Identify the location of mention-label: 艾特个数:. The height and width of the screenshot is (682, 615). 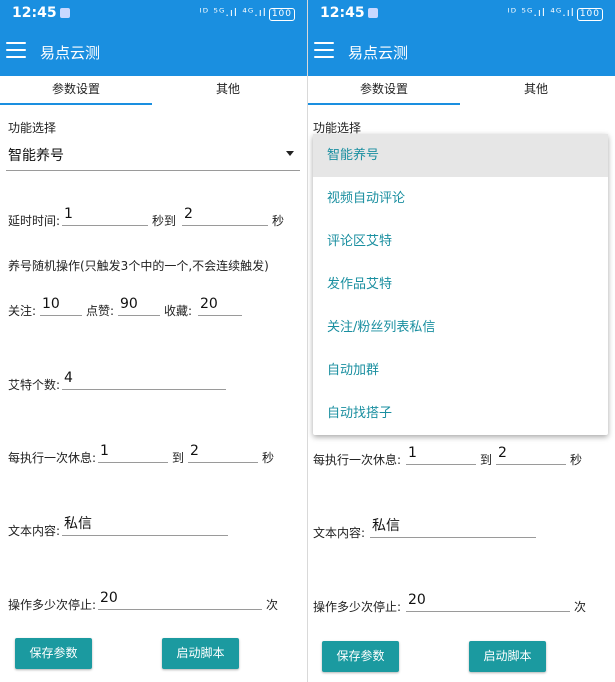
(34, 385).